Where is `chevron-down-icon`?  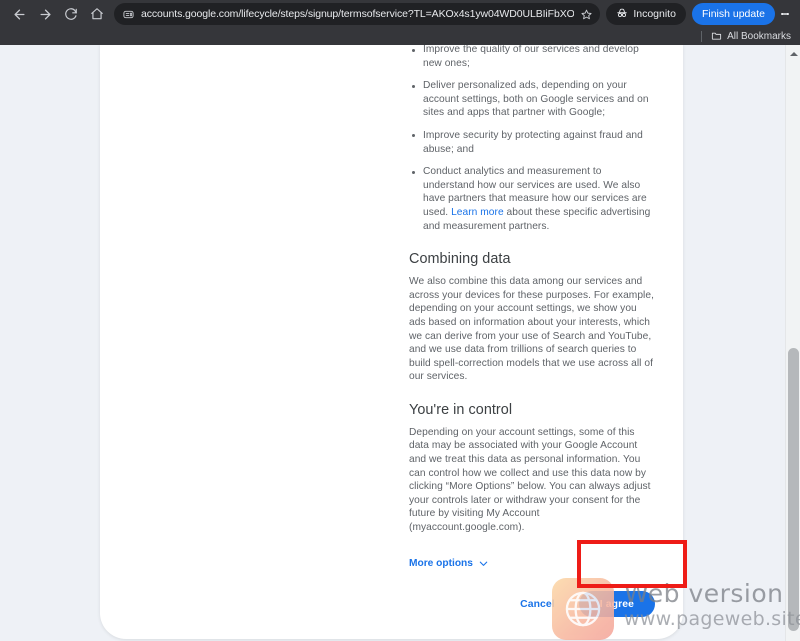
chevron-down-icon is located at coordinates (483, 563).